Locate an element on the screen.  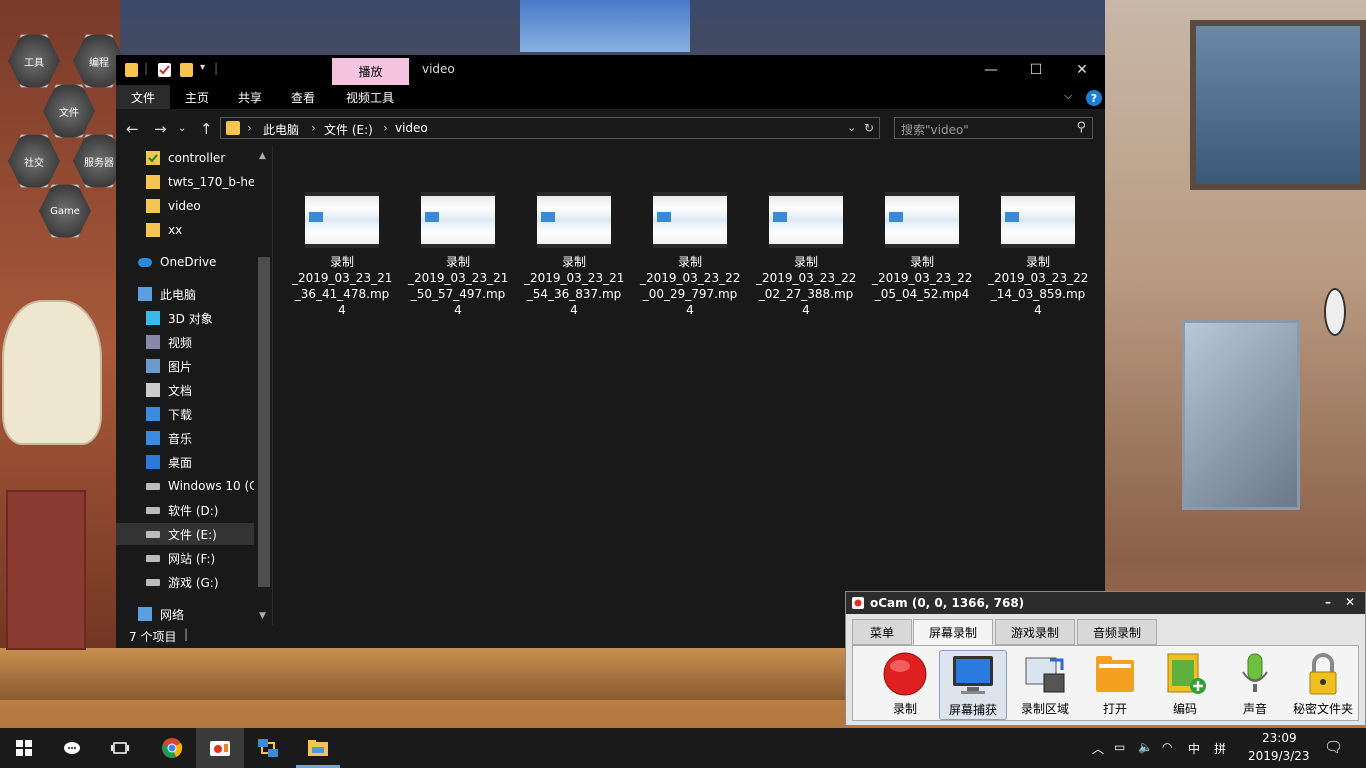
battery-icon: ▭ is located at coordinates (1119, 747).